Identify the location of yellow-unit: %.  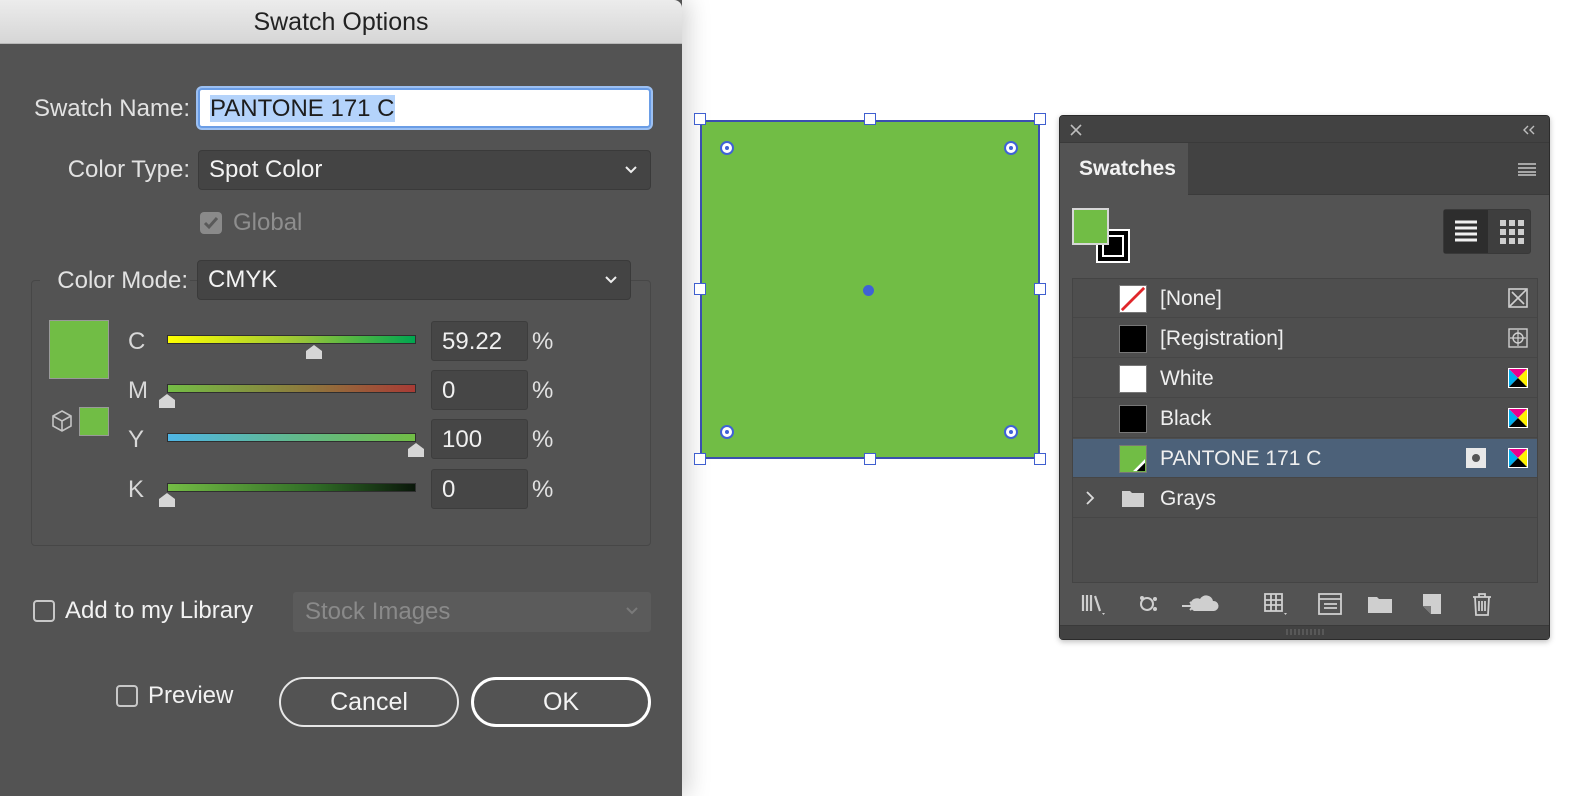
(543, 439).